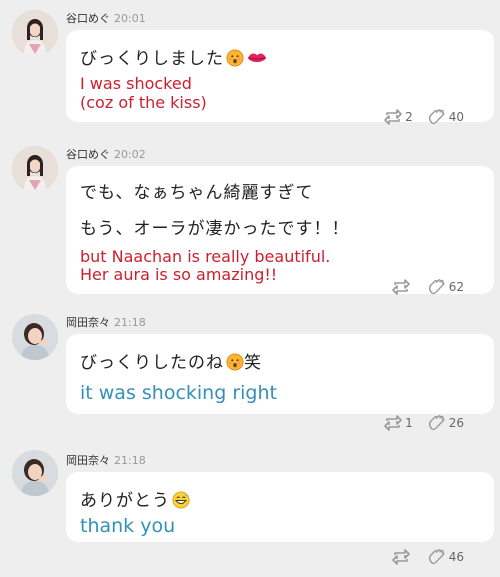 The width and height of the screenshot is (500, 577). Describe the element at coordinates (456, 287) in the screenshot. I see `like-count: 62` at that location.